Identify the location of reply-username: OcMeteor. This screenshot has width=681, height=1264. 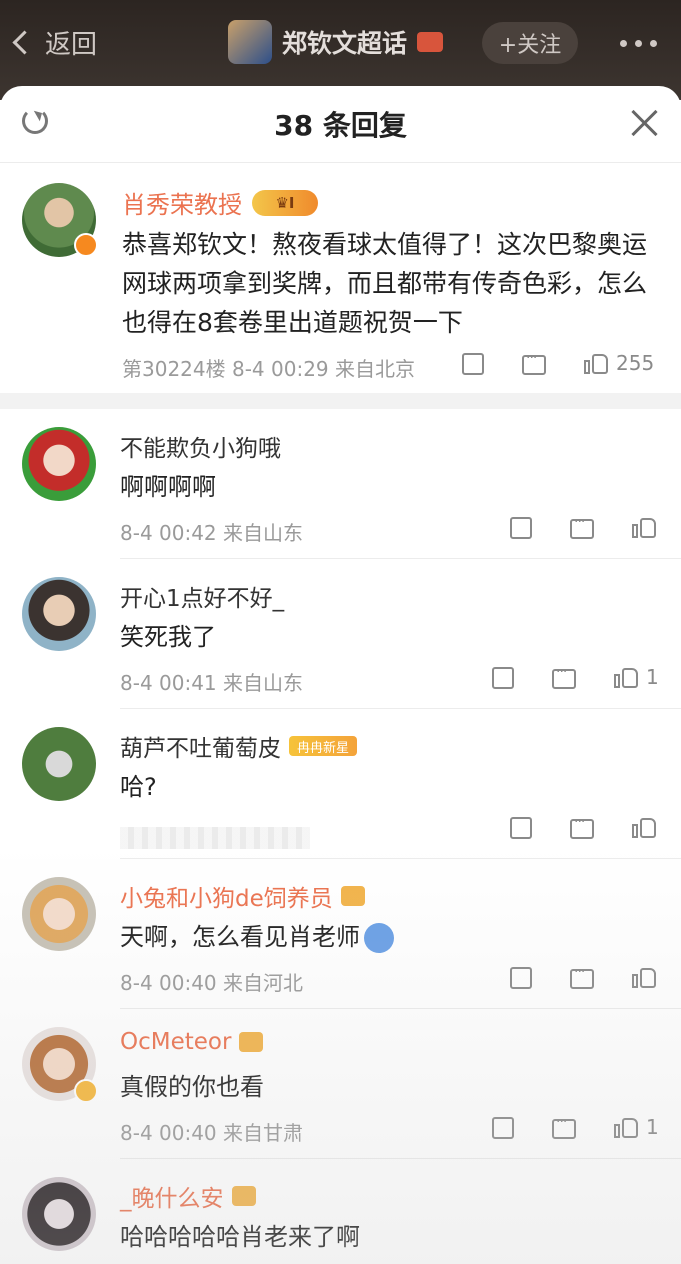
(175, 1042).